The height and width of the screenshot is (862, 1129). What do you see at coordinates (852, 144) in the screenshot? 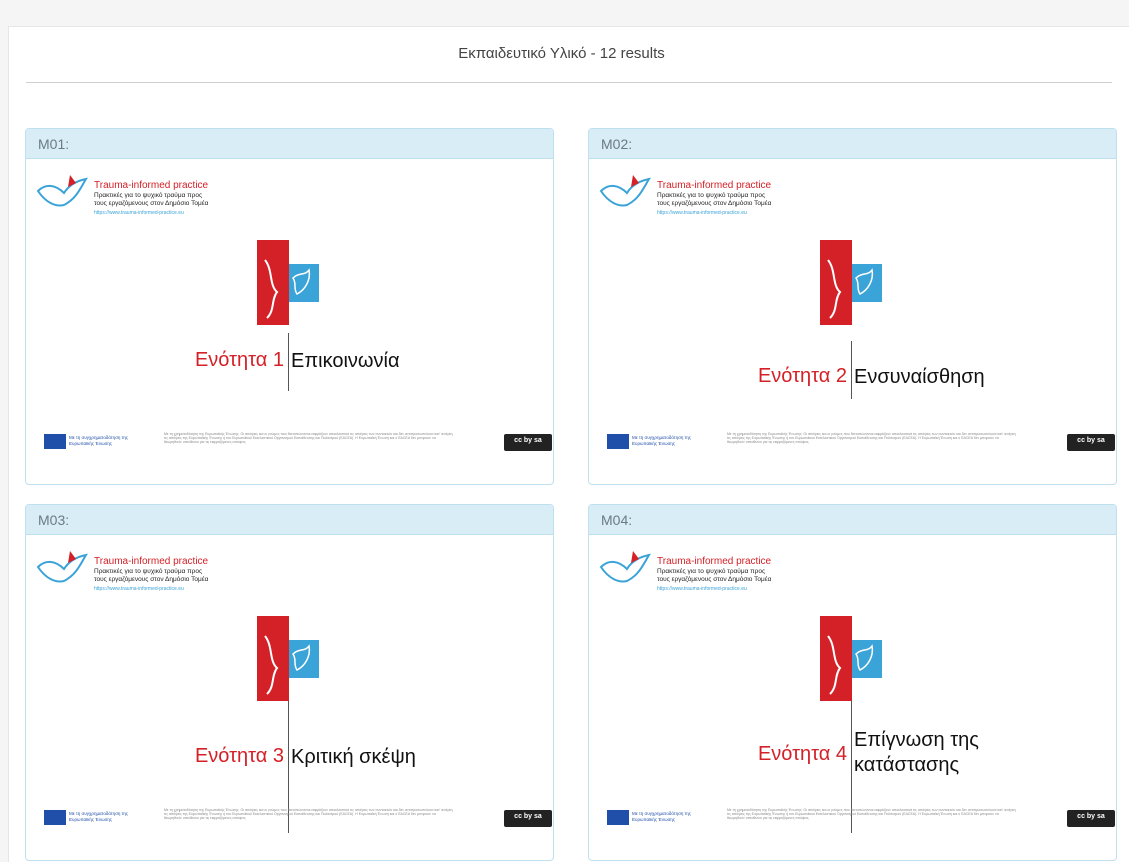
I see `card-title: M02:` at bounding box center [852, 144].